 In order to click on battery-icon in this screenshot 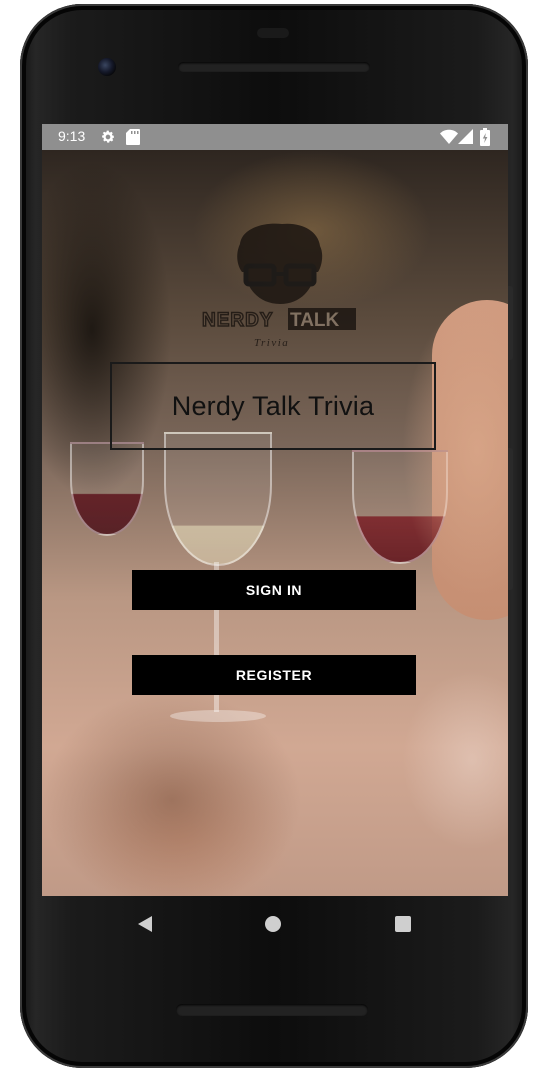, I will do `click(485, 137)`.